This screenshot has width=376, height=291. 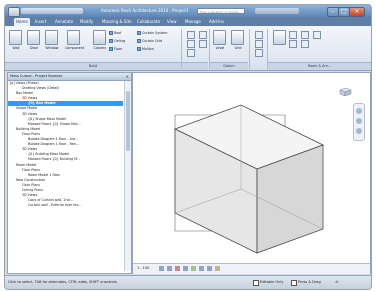 What do you see at coordinates (148, 22) in the screenshot?
I see `tab-collaborate: Collaborate` at bounding box center [148, 22].